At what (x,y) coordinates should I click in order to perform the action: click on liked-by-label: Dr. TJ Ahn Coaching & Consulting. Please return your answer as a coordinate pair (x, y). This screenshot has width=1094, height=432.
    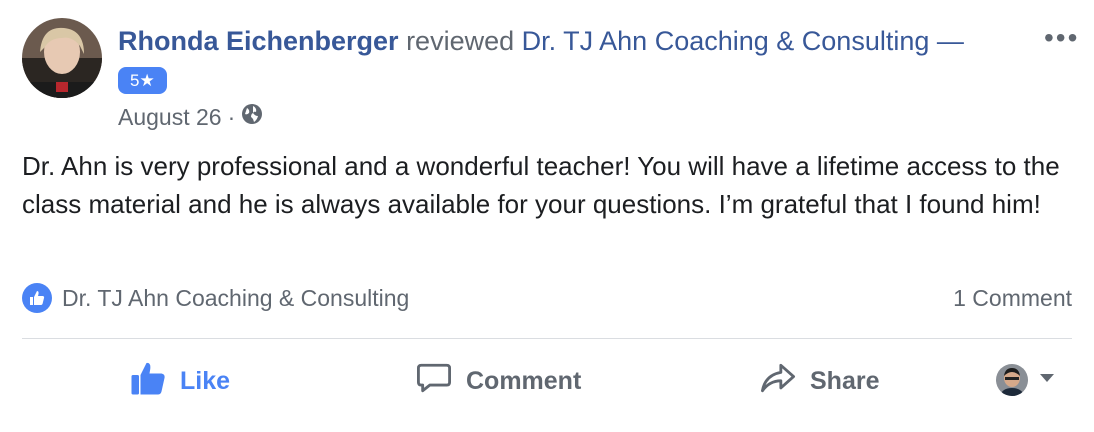
    Looking at the image, I should click on (235, 298).